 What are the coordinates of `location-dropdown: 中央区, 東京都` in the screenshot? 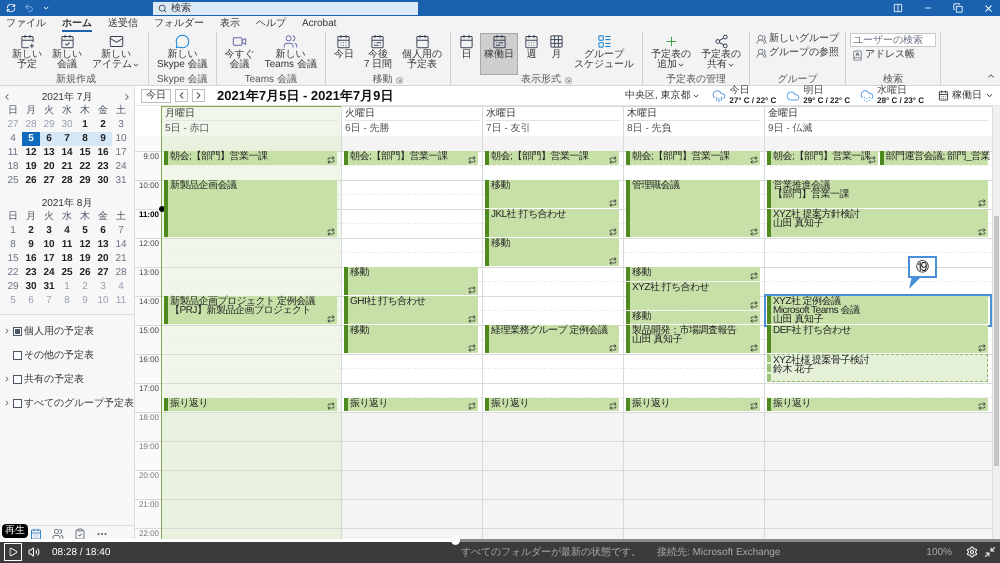 It's located at (662, 95).